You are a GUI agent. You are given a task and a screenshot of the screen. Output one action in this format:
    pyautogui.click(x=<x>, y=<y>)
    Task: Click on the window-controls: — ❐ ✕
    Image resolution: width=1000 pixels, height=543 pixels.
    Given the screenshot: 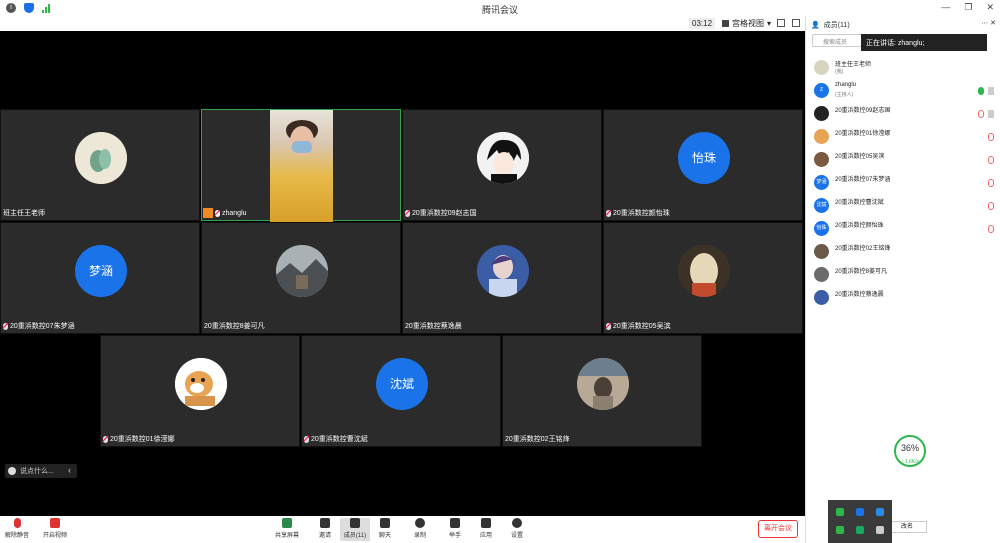 What is the action you would take?
    pyautogui.click(x=967, y=7)
    